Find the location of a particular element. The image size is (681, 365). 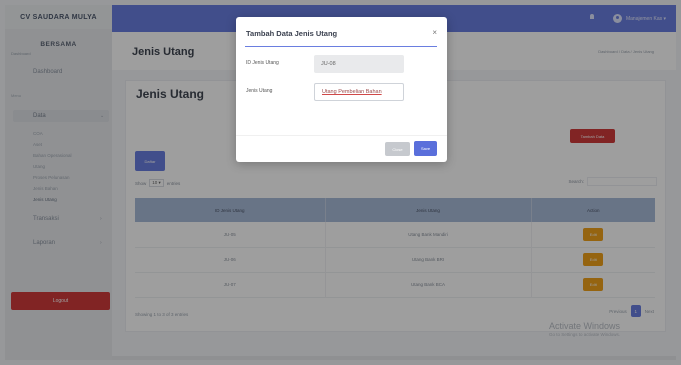

id-jenis-utang-field: JU-08 is located at coordinates (359, 64).